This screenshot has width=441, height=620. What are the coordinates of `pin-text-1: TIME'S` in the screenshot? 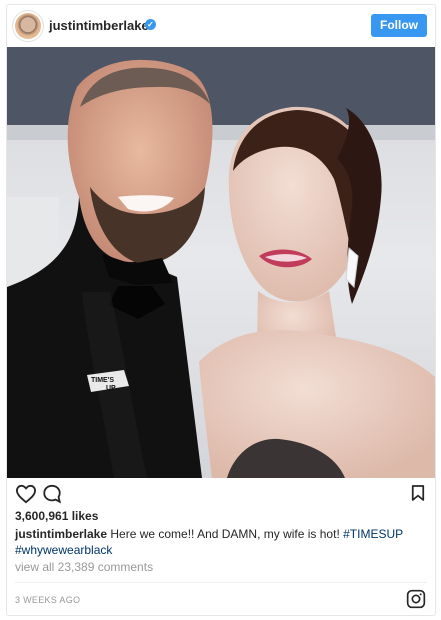 It's located at (102, 380).